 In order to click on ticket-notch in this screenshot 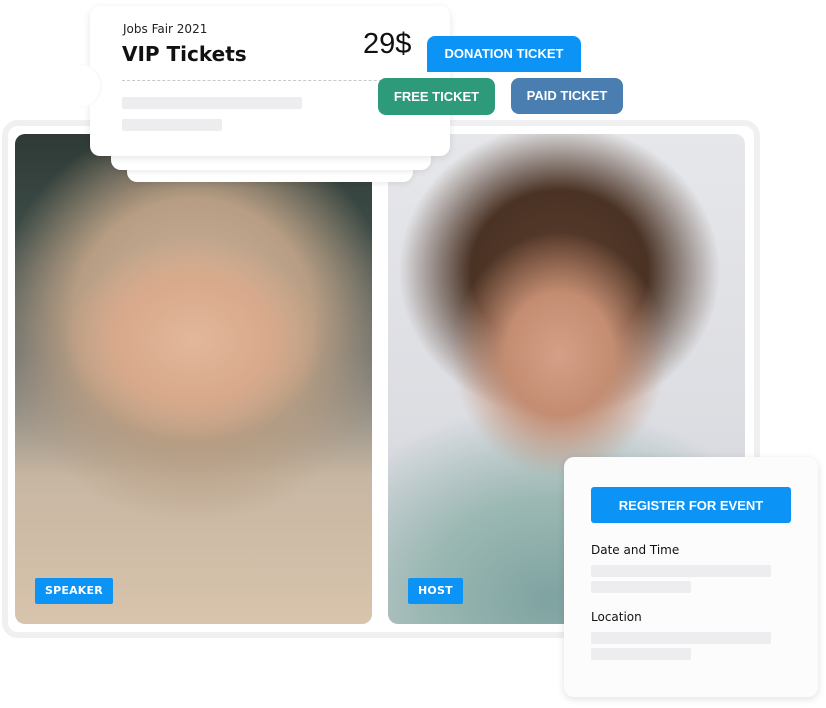, I will do `click(91, 86)`.